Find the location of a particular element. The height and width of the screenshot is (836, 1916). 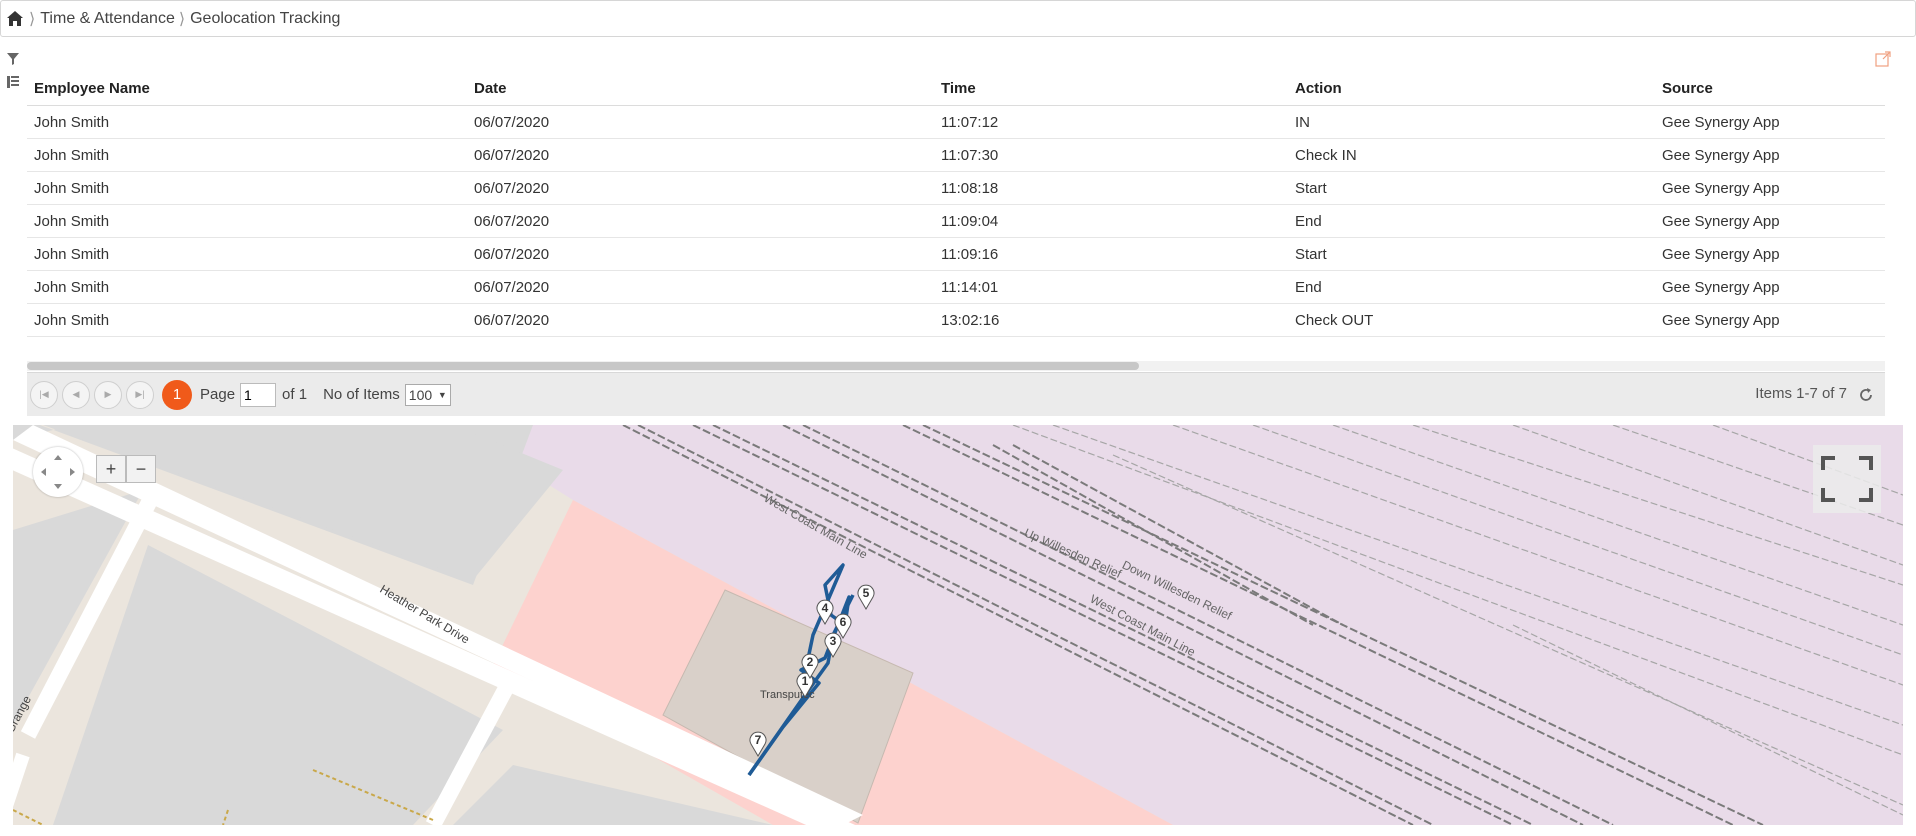

cell-action: Check IN is located at coordinates (1326, 155).